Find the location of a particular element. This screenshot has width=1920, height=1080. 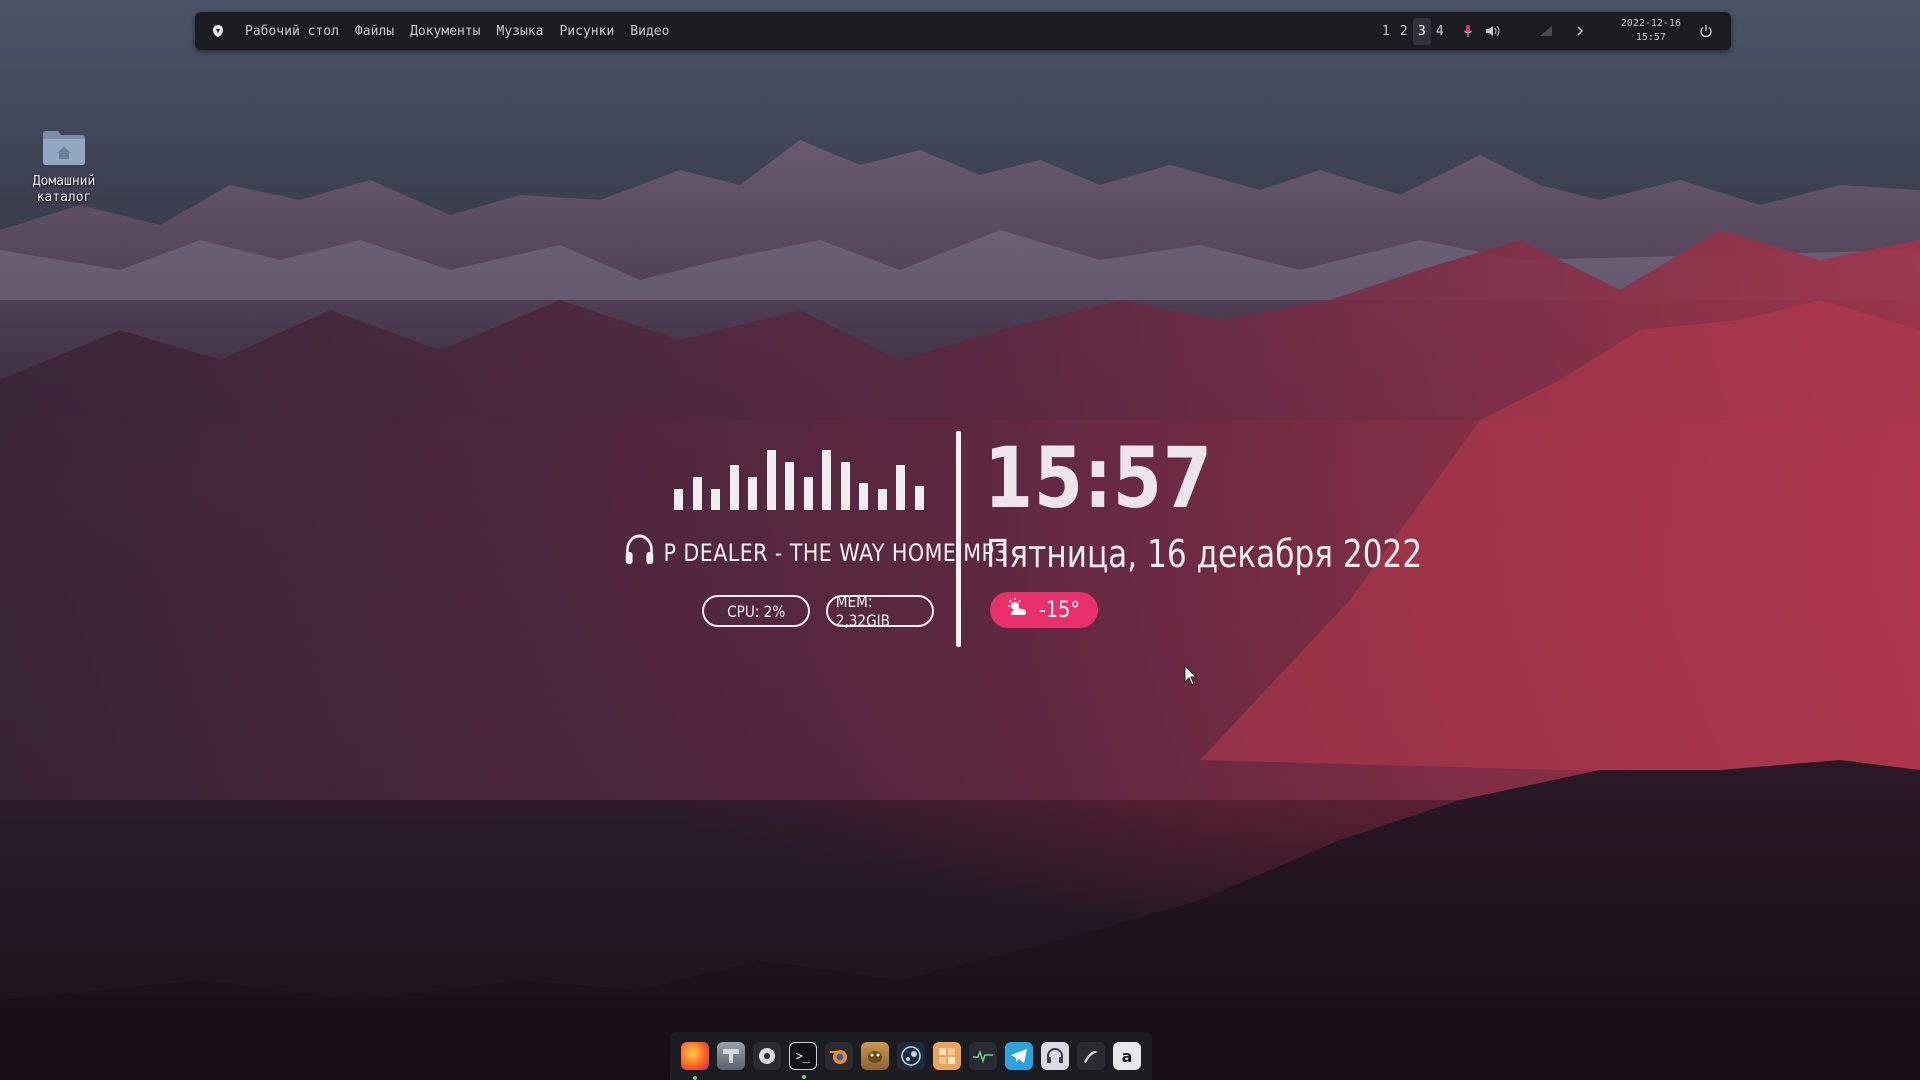

sun-behind-cloud-icon is located at coordinates (1017, 610).